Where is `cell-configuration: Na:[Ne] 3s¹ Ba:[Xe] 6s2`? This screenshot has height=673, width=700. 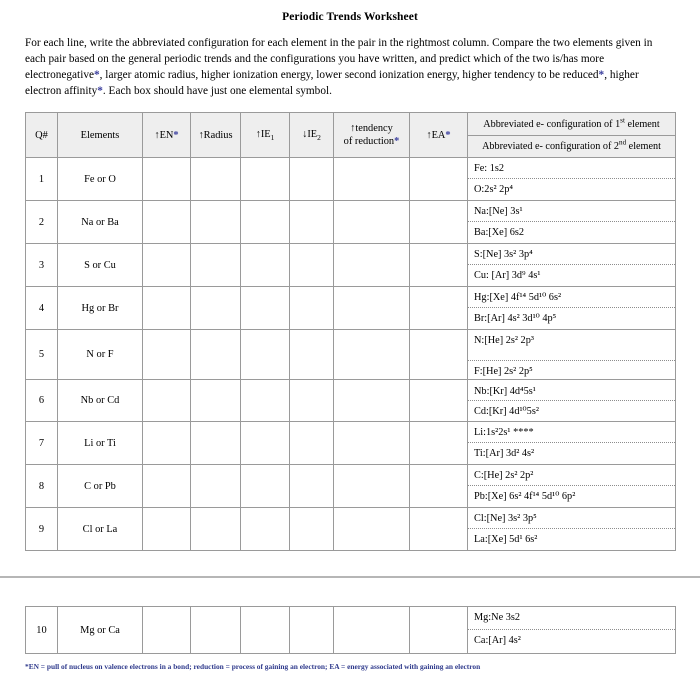
cell-configuration: Na:[Ne] 3s¹ Ba:[Xe] 6s2 is located at coordinates (571, 222).